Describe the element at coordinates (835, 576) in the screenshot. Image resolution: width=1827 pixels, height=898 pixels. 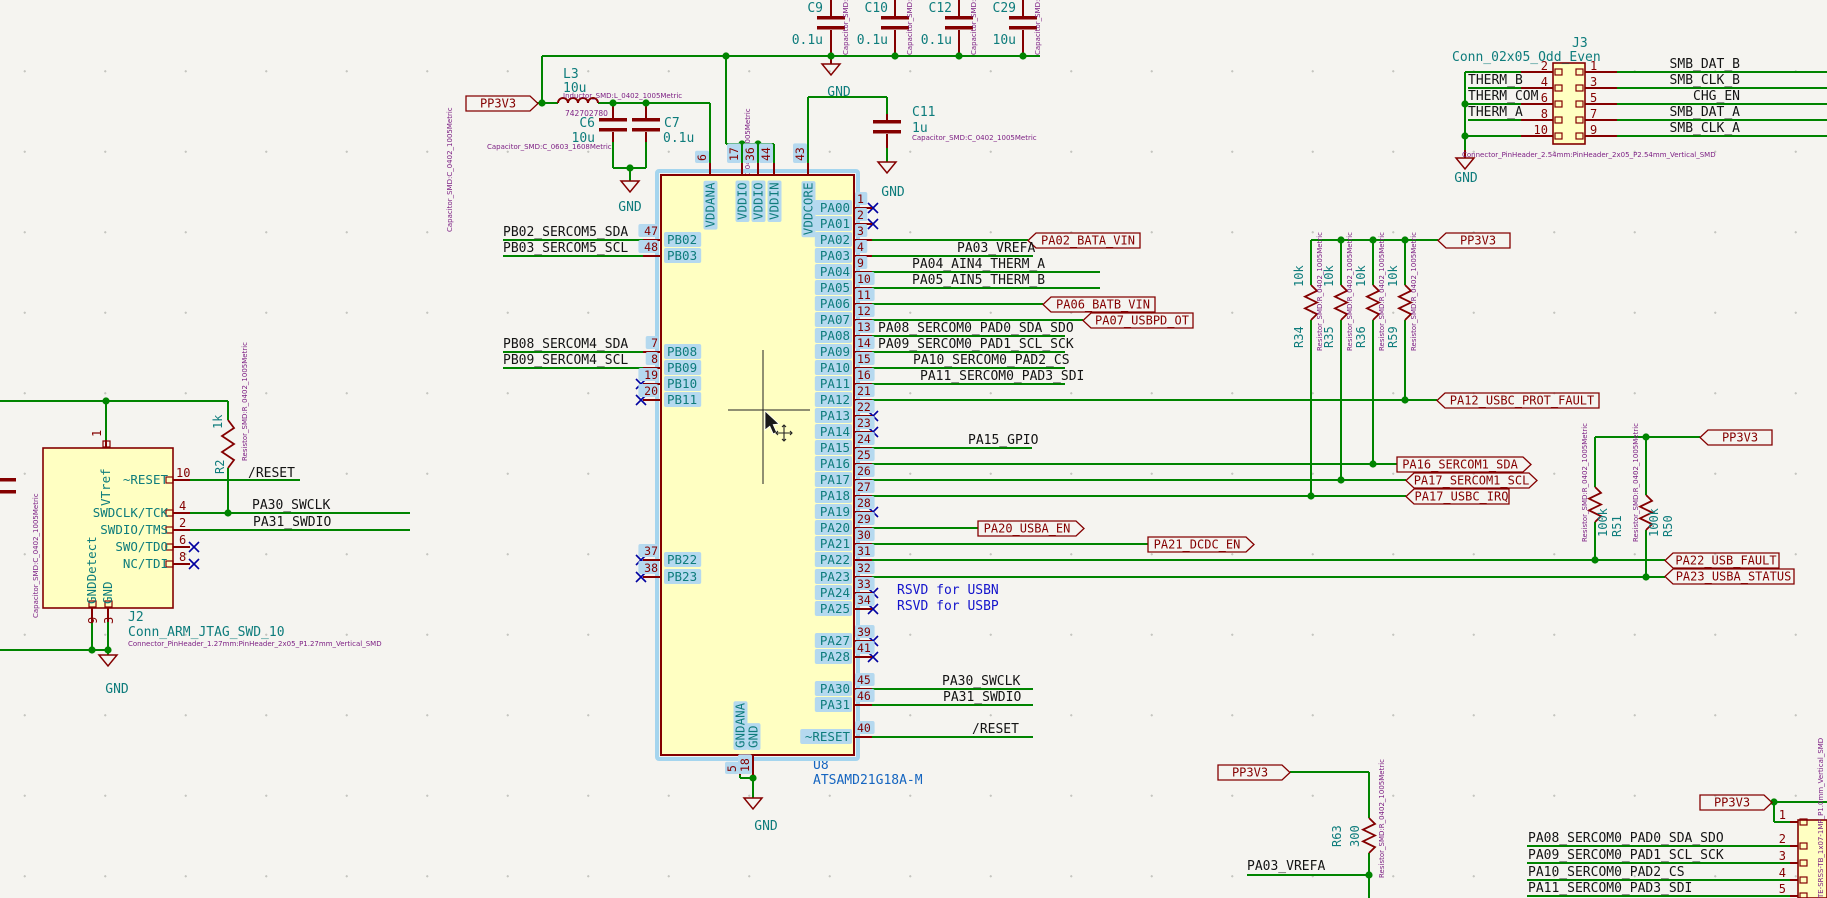
I see `pin-name-PA23: PA23` at that location.